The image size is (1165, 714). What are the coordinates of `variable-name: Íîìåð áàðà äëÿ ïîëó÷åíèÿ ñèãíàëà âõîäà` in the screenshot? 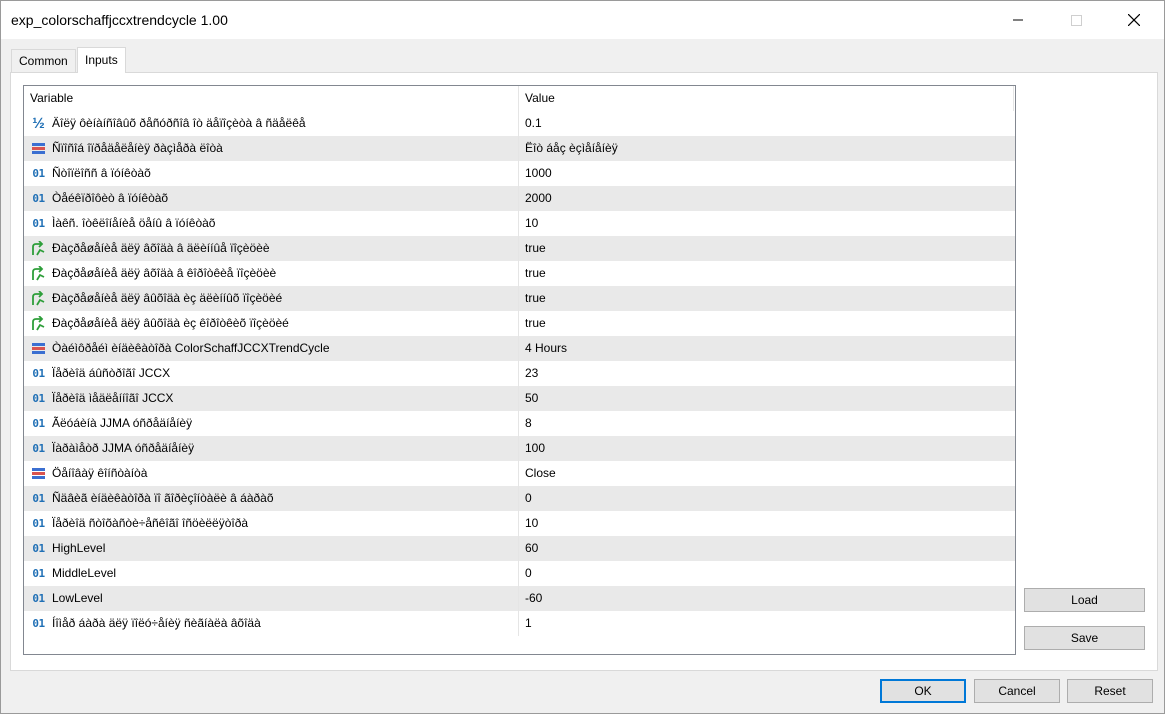 It's located at (156, 623).